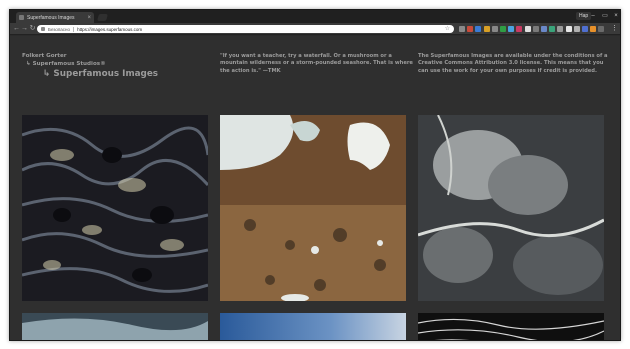 The width and height of the screenshot is (630, 349). I want to click on image-blue-ice, so click(115, 326).